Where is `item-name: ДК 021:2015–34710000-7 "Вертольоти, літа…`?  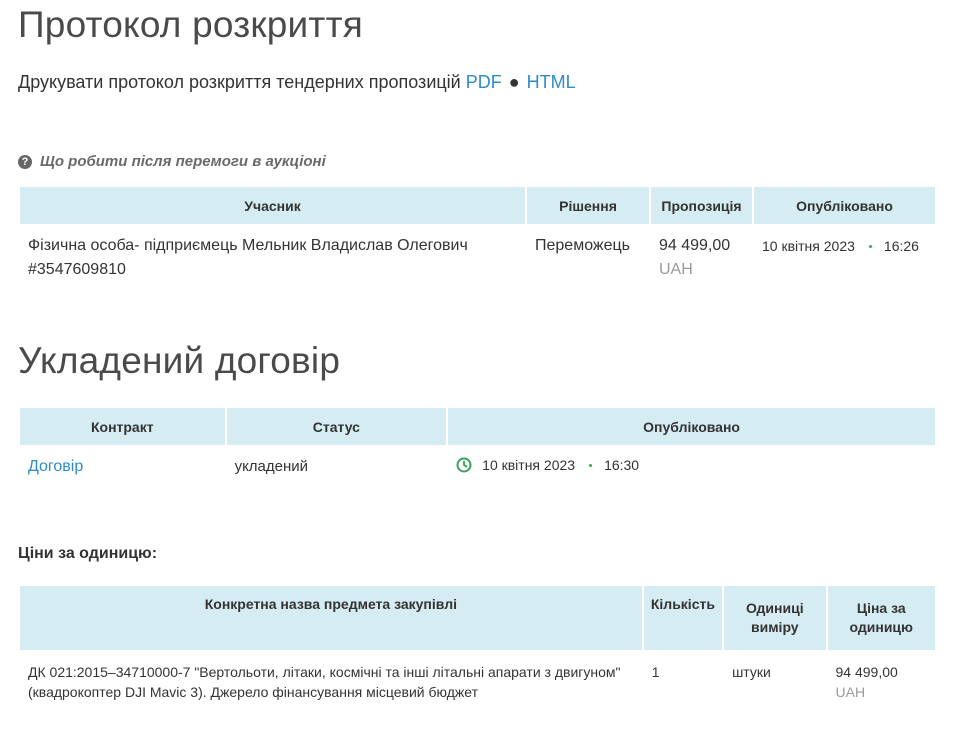
item-name: ДК 021:2015–34710000-7 "Вертольоти, літа… is located at coordinates (324, 682).